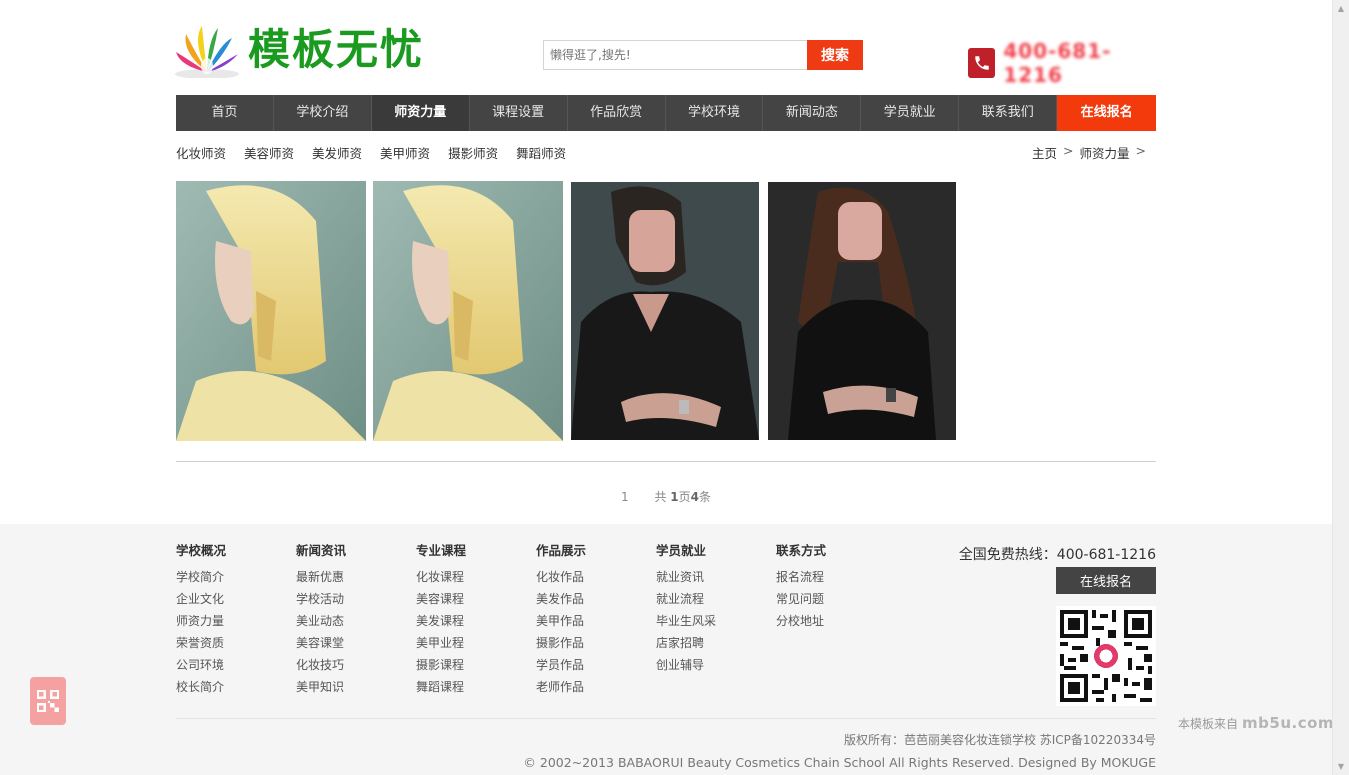 This screenshot has width=1349, height=775. I want to click on nav-item-faculty: 师资力量, so click(420, 113).